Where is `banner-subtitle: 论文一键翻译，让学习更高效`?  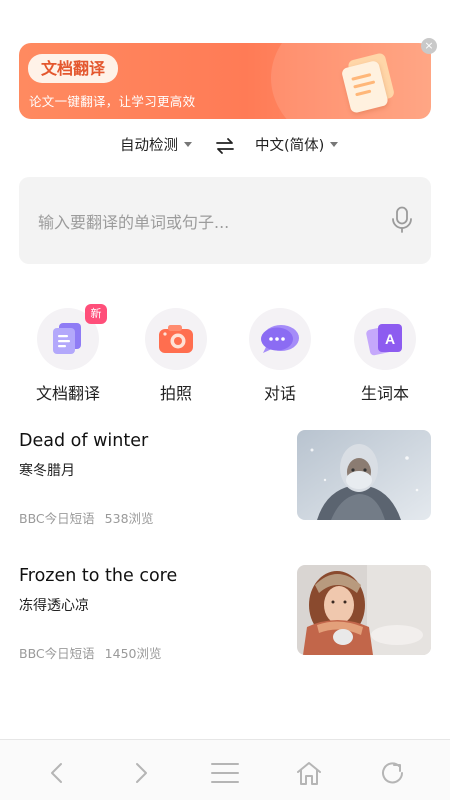 banner-subtitle: 论文一键翻译，让学习更高效 is located at coordinates (112, 101).